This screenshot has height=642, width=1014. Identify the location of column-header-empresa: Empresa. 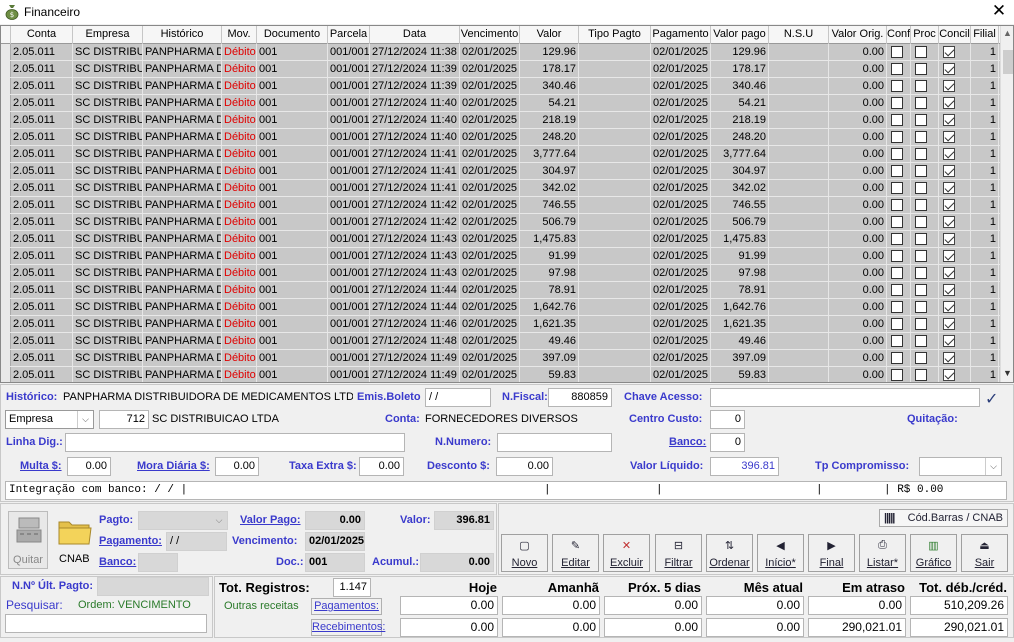
(108, 35).